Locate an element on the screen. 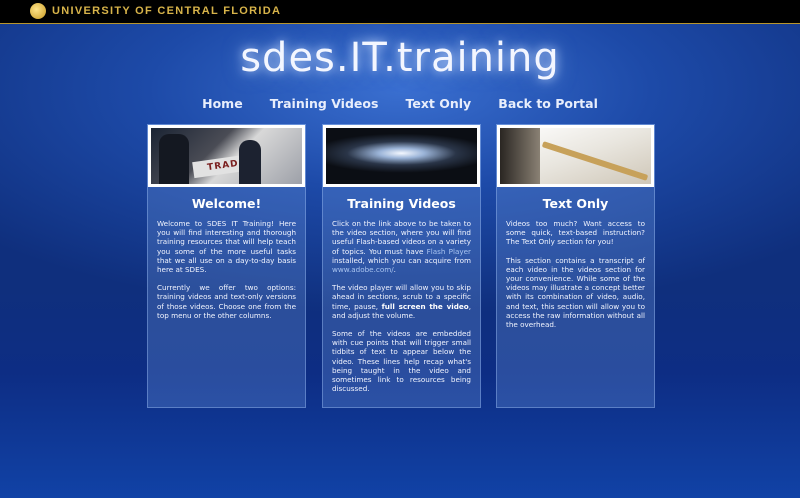 The image size is (800, 498). pencil-paper-image is located at coordinates (575, 156).